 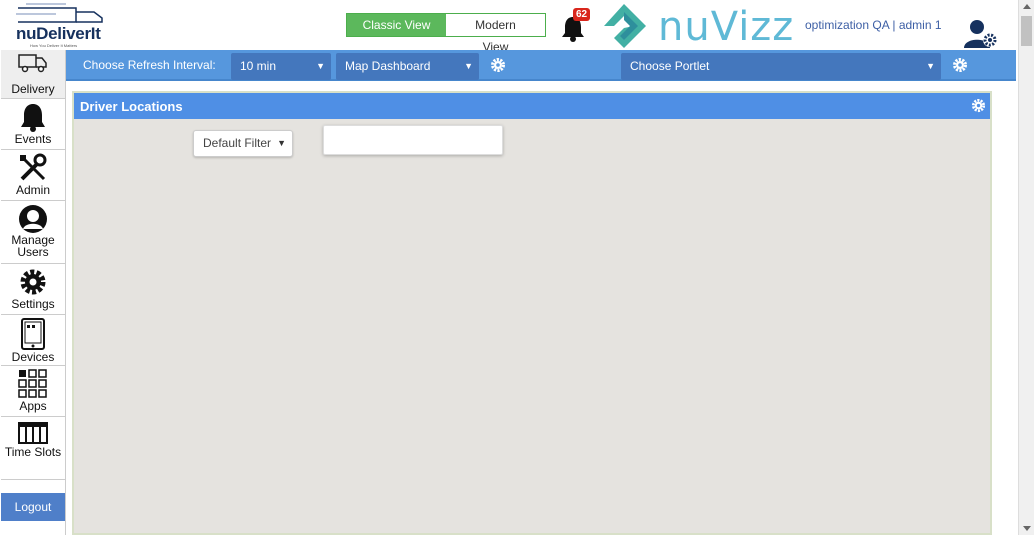 I want to click on user-settings-icon, so click(x=981, y=34).